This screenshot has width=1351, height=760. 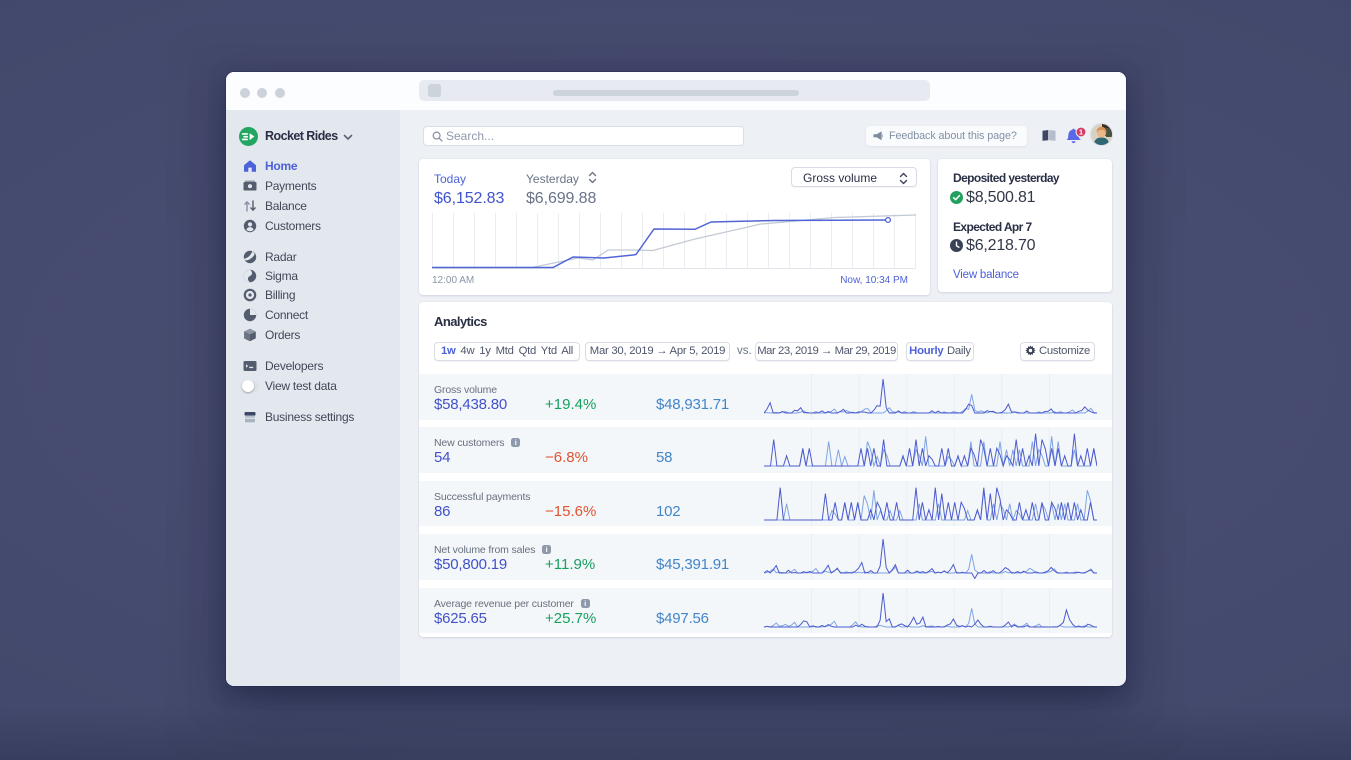 What do you see at coordinates (1081, 132) in the screenshot?
I see `svg-text: 1` at bounding box center [1081, 132].